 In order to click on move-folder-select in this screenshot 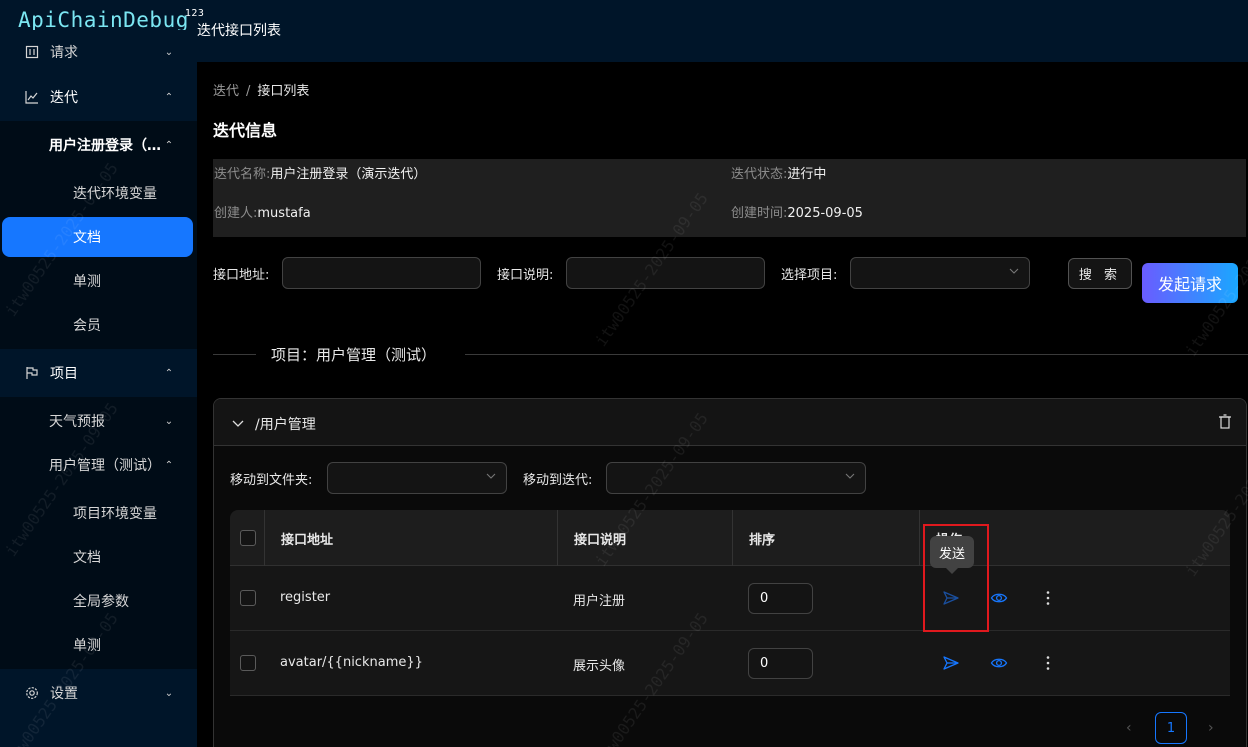, I will do `click(417, 478)`.